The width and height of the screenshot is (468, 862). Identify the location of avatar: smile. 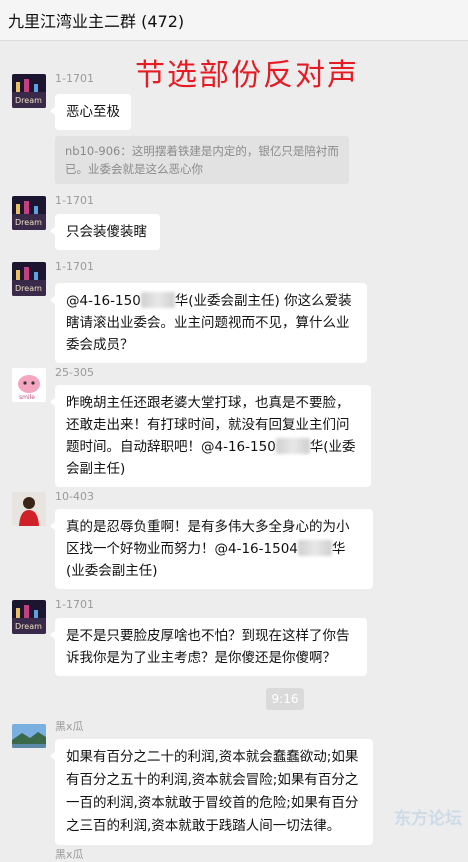
(29, 385).